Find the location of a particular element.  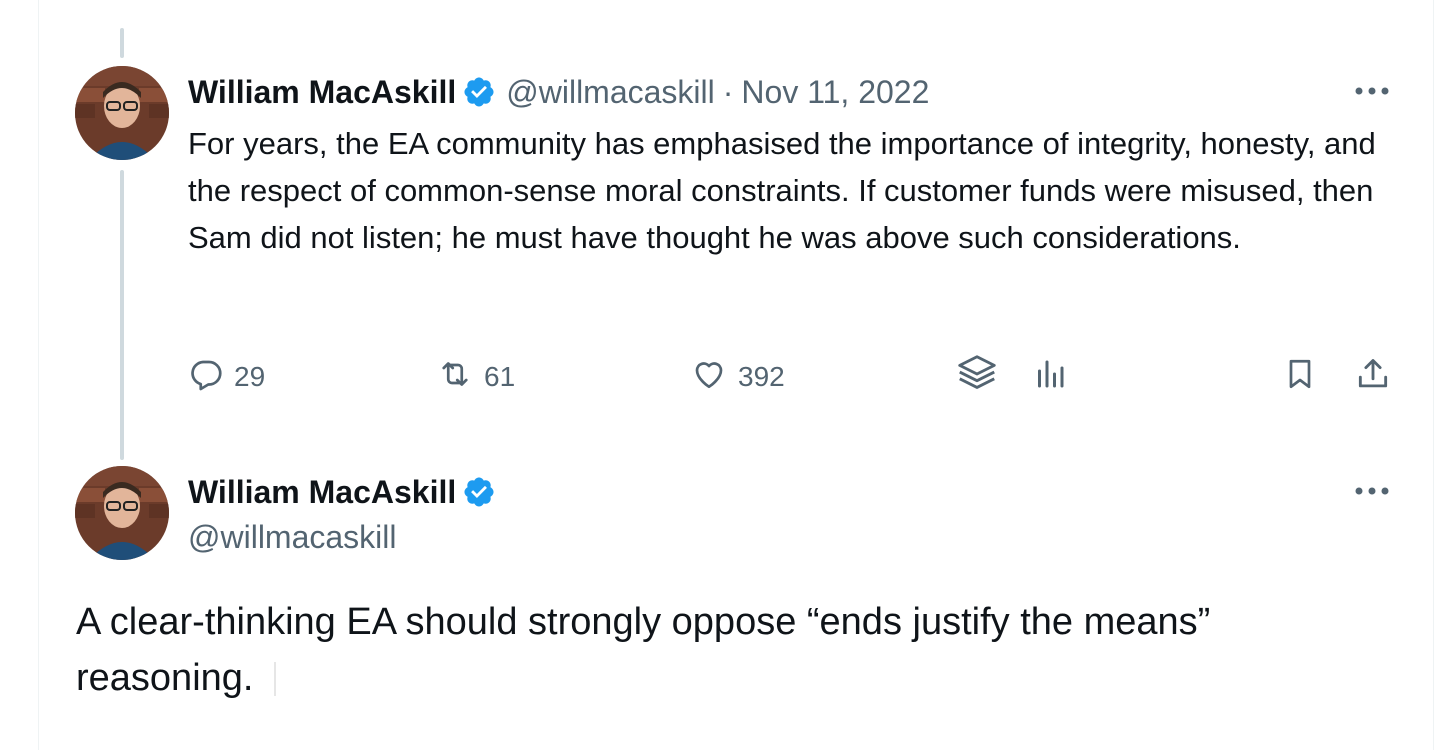

views-icon is located at coordinates (1050, 377).